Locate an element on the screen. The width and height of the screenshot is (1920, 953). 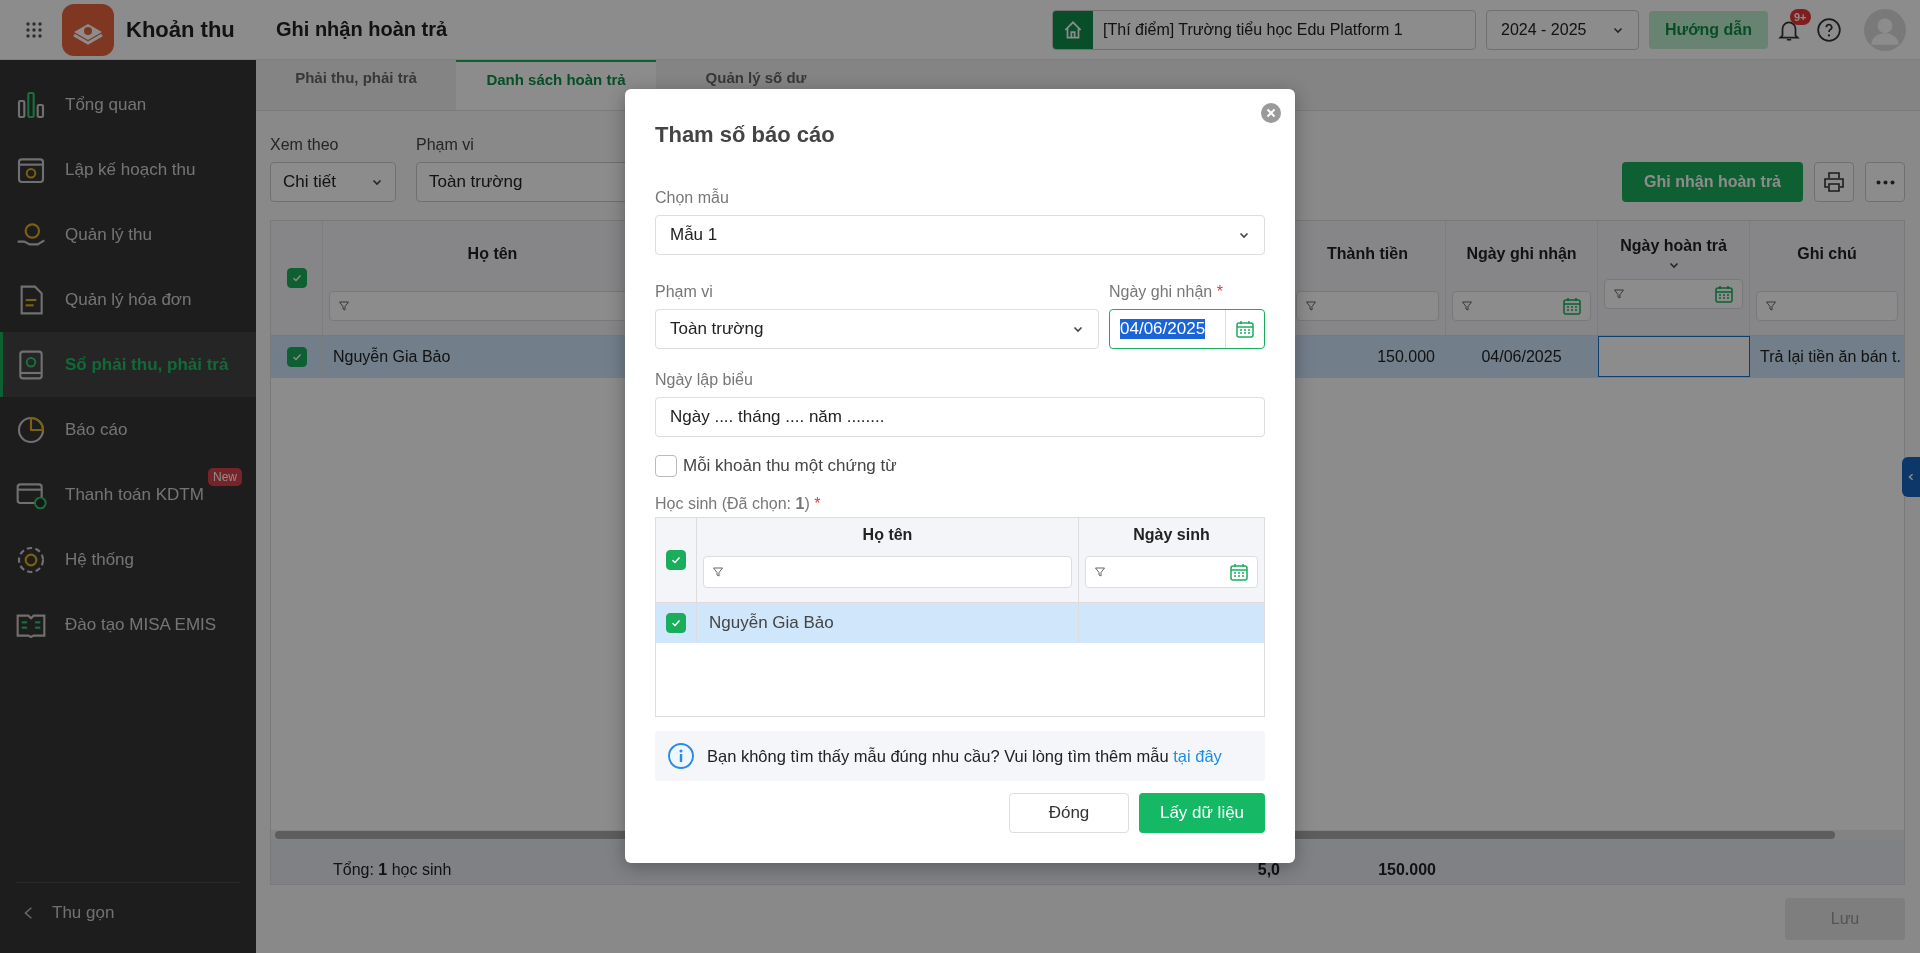
page-title: Ghi nhận hoàn trả is located at coordinates (362, 29).